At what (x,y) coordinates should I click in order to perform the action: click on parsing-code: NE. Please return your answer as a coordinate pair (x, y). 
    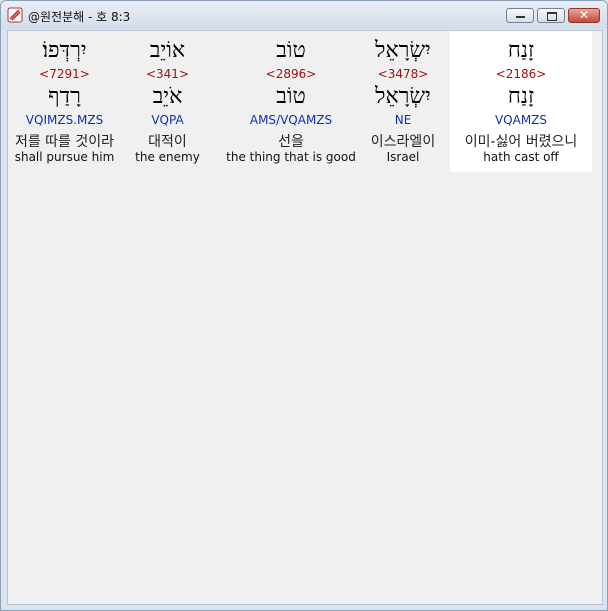
    Looking at the image, I should click on (403, 120).